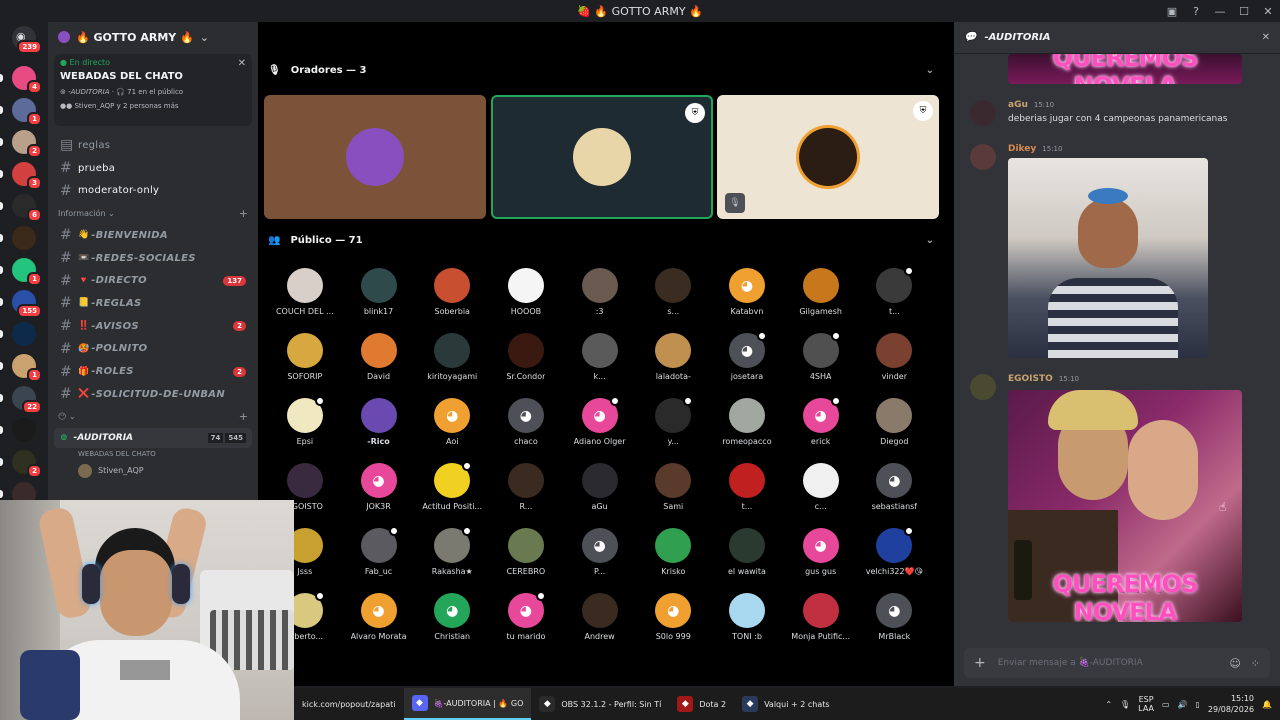 The width and height of the screenshot is (1280, 720). Describe the element at coordinates (526, 552) in the screenshot. I see `audience-member: CEREBRO` at that location.